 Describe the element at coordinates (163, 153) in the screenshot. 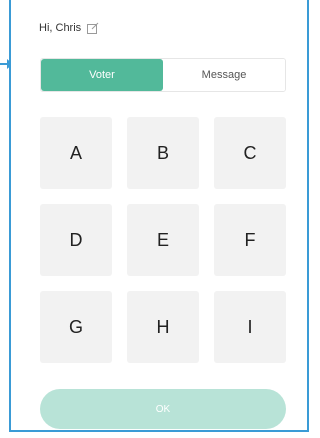

I see `key-b: B` at that location.